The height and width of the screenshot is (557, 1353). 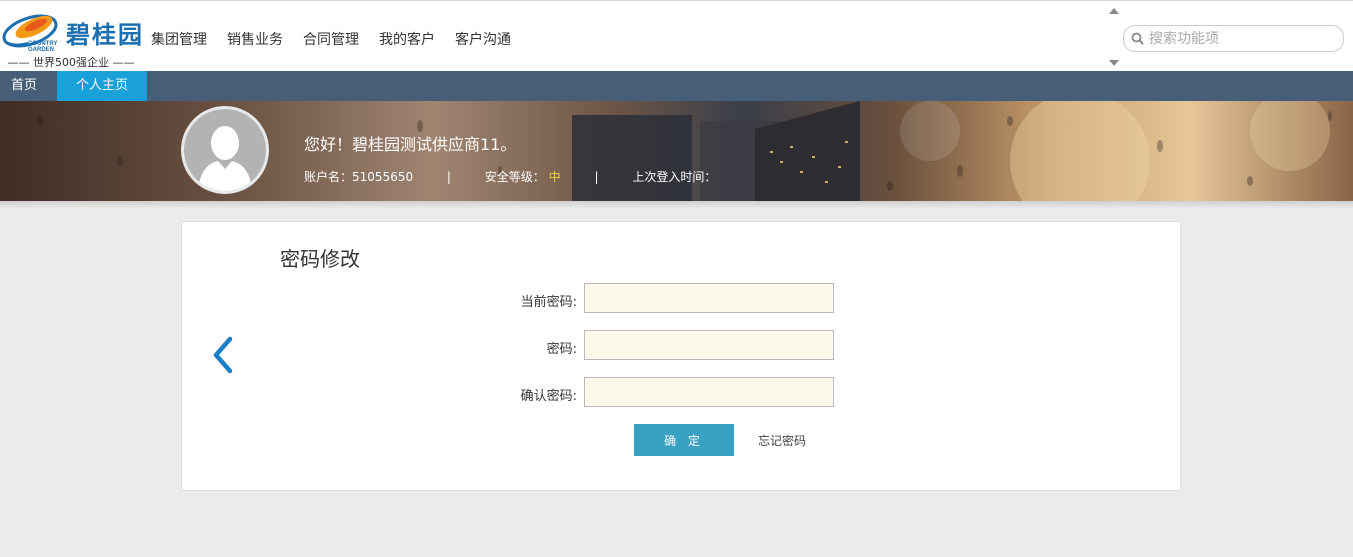 What do you see at coordinates (407, 39) in the screenshot?
I see `nav-my-customers: 我的客户` at bounding box center [407, 39].